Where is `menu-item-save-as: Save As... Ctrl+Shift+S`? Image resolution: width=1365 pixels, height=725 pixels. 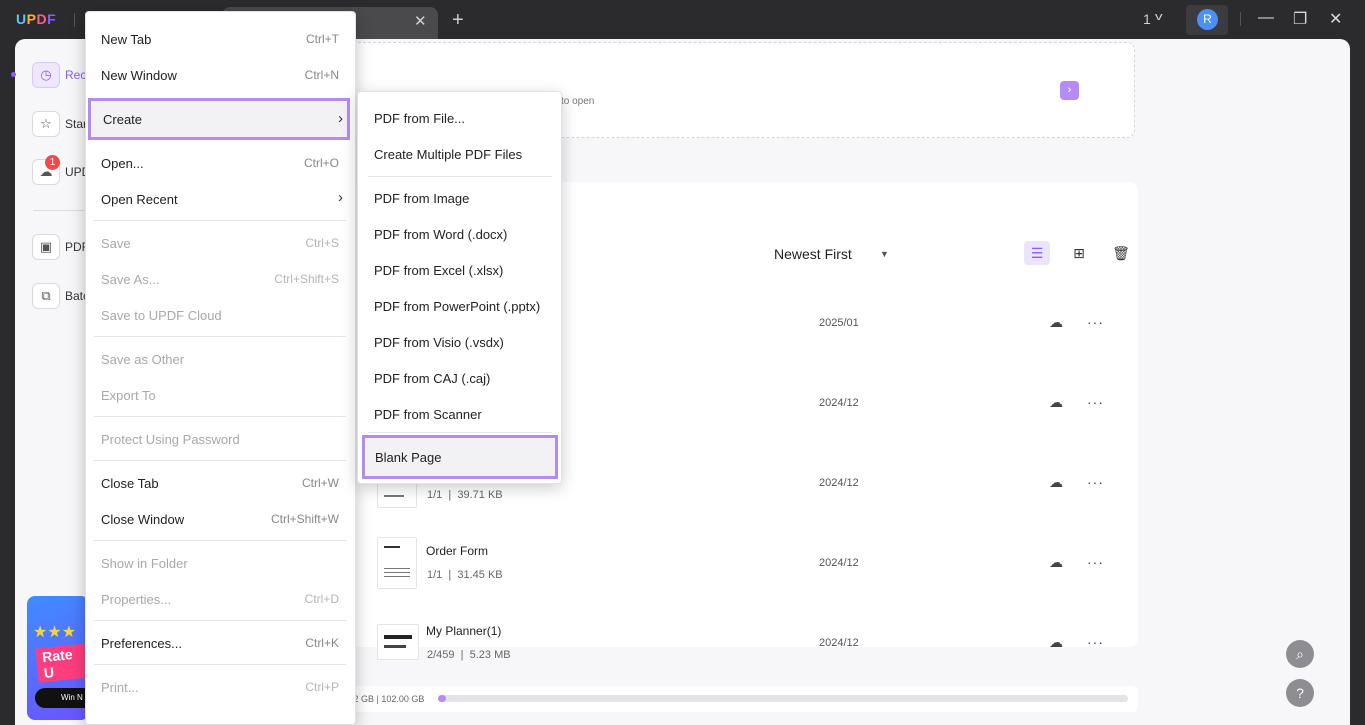 menu-item-save-as: Save As... Ctrl+Shift+S is located at coordinates (220, 280).